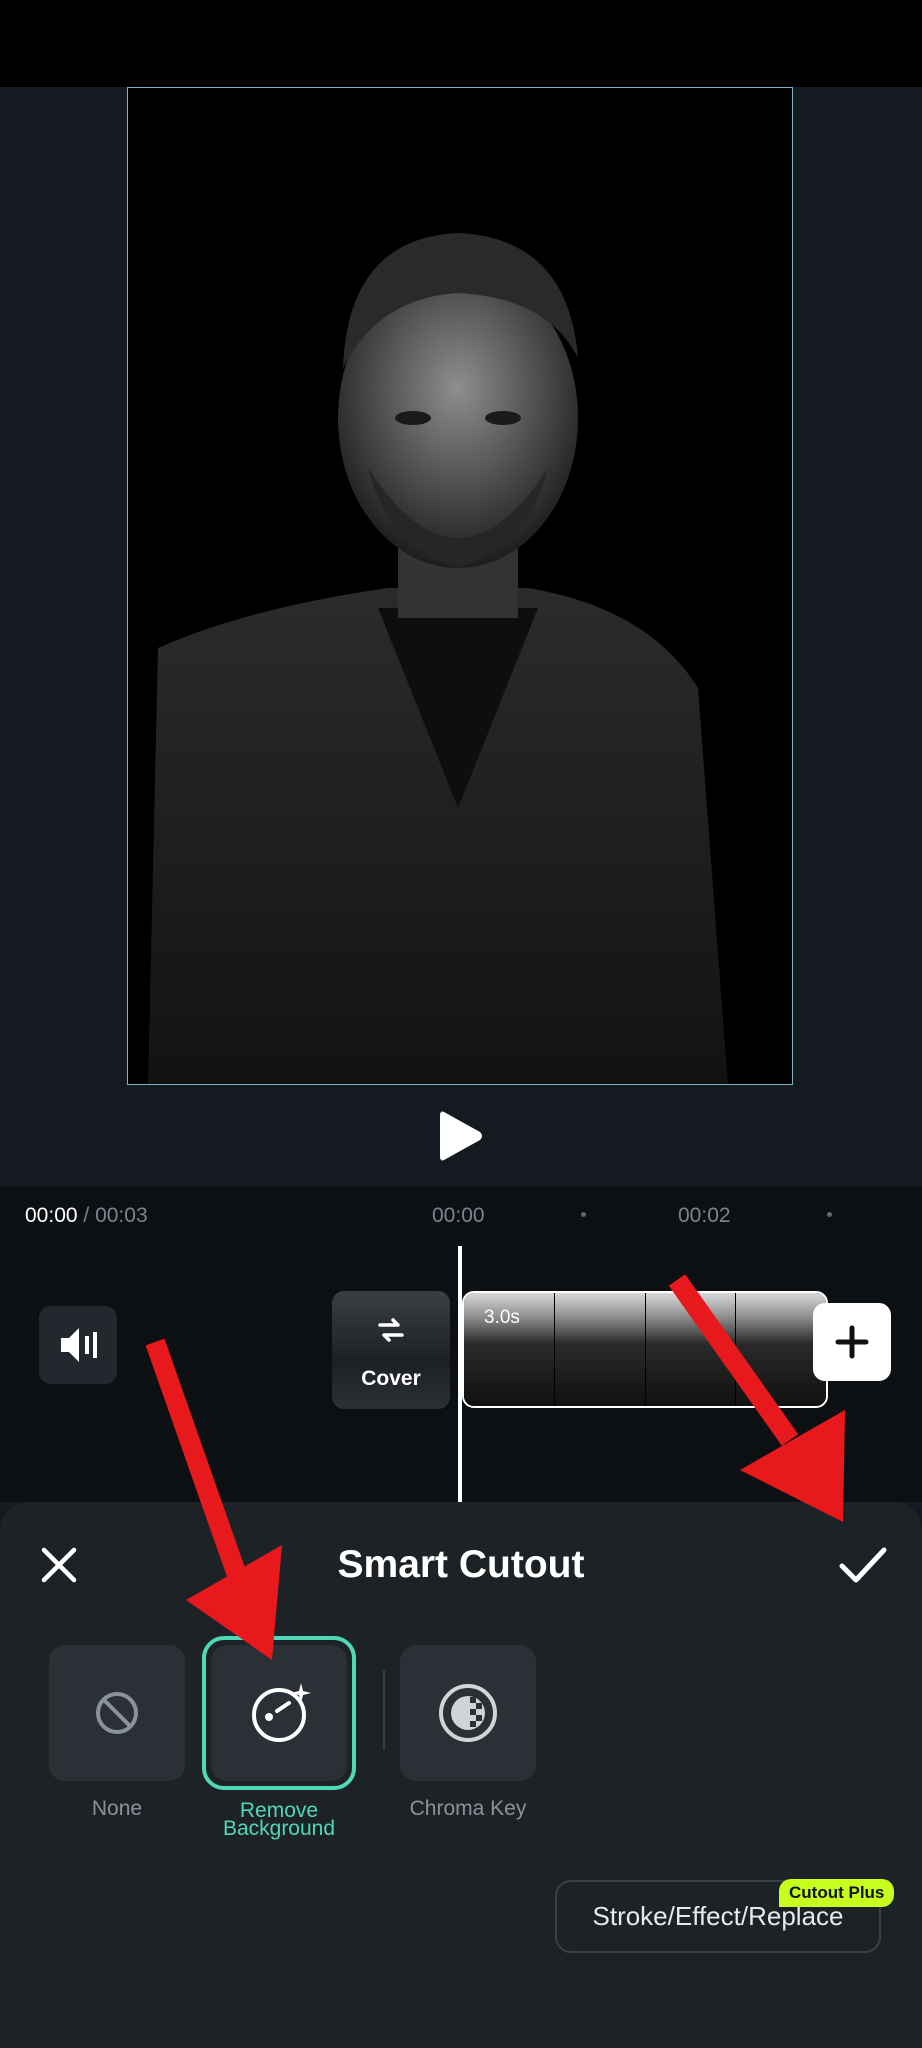 This screenshot has width=922, height=2048. What do you see at coordinates (495, 1467) in the screenshot?
I see `annotation-arrows` at bounding box center [495, 1467].